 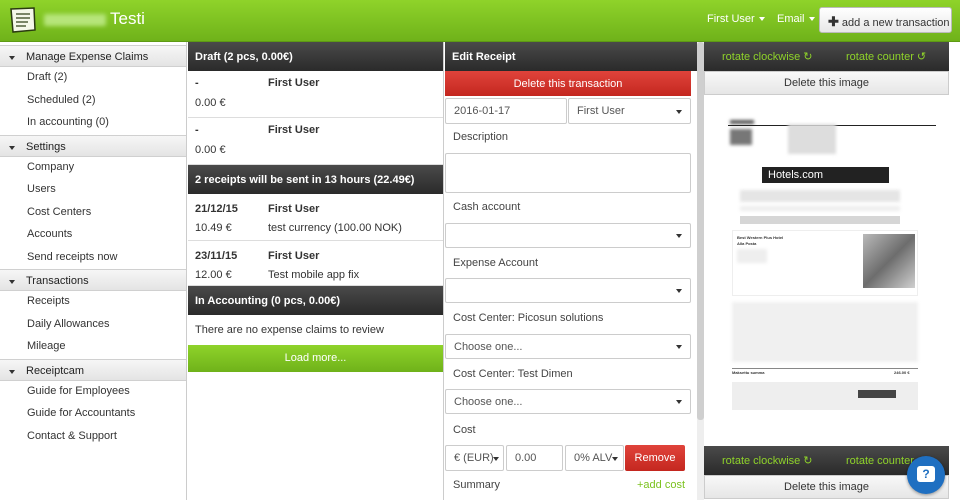 What do you see at coordinates (335, 228) in the screenshot?
I see `item-description: test currency (100.00 NOK)` at bounding box center [335, 228].